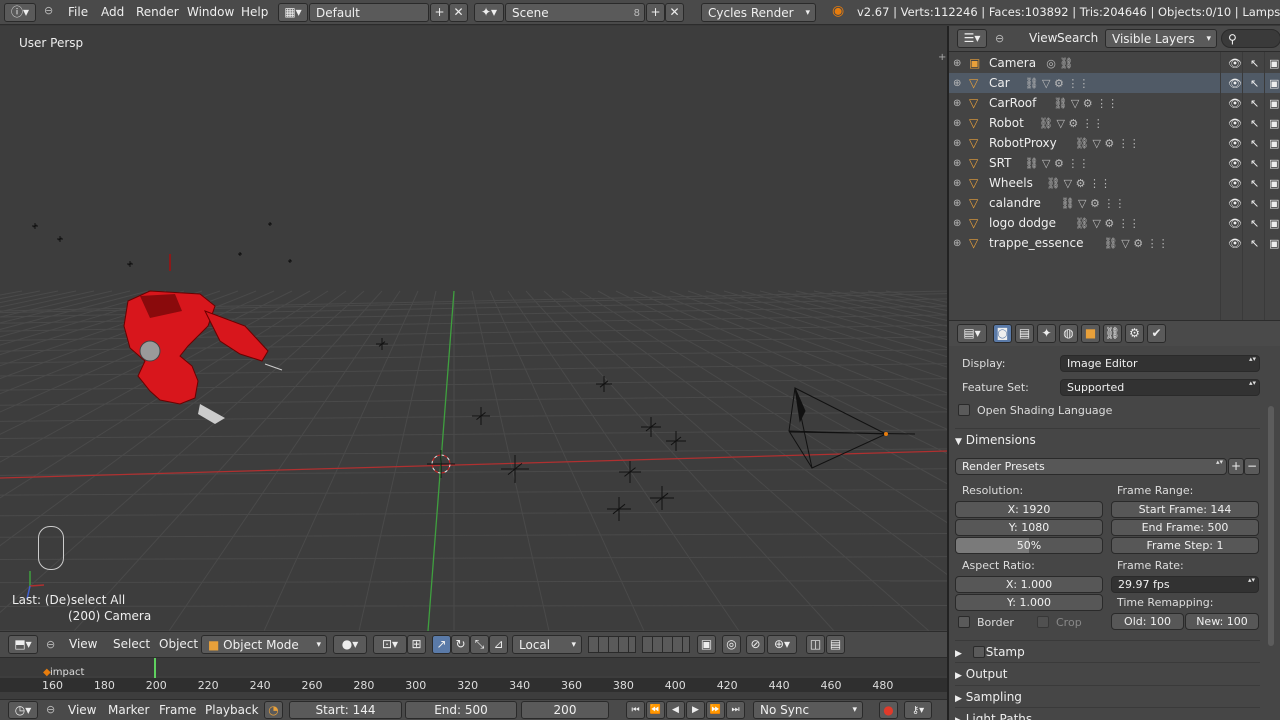 This screenshot has height=720, width=1280. What do you see at coordinates (1114, 143) in the screenshot?
I see `outliner-item: ⊕ ▽ RobotProxy ⛓ ▽ ⚙ ⋮⋮ 👁 ↖ ▣` at bounding box center [1114, 143].